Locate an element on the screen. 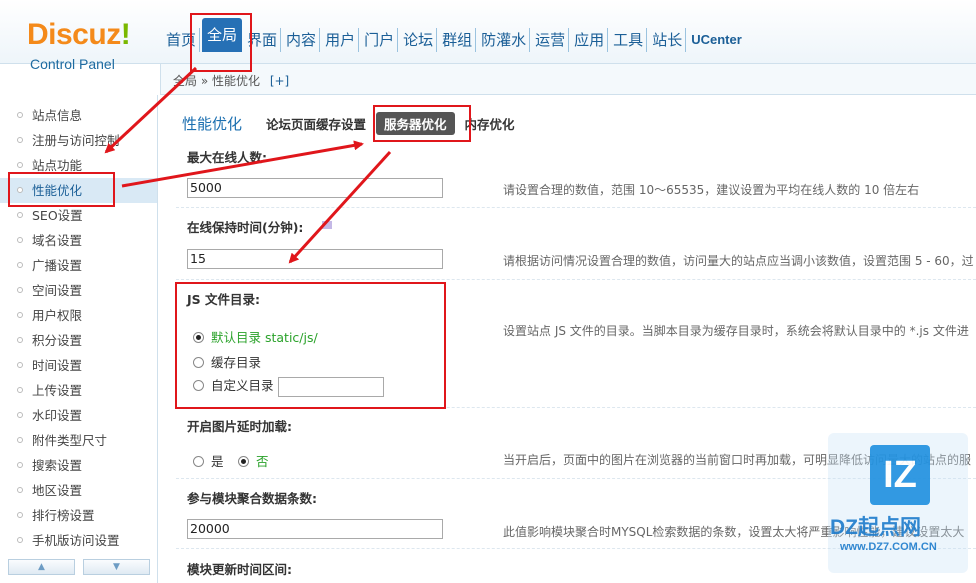 This screenshot has width=976, height=583. scroll-down-button: ▼ is located at coordinates (116, 567).